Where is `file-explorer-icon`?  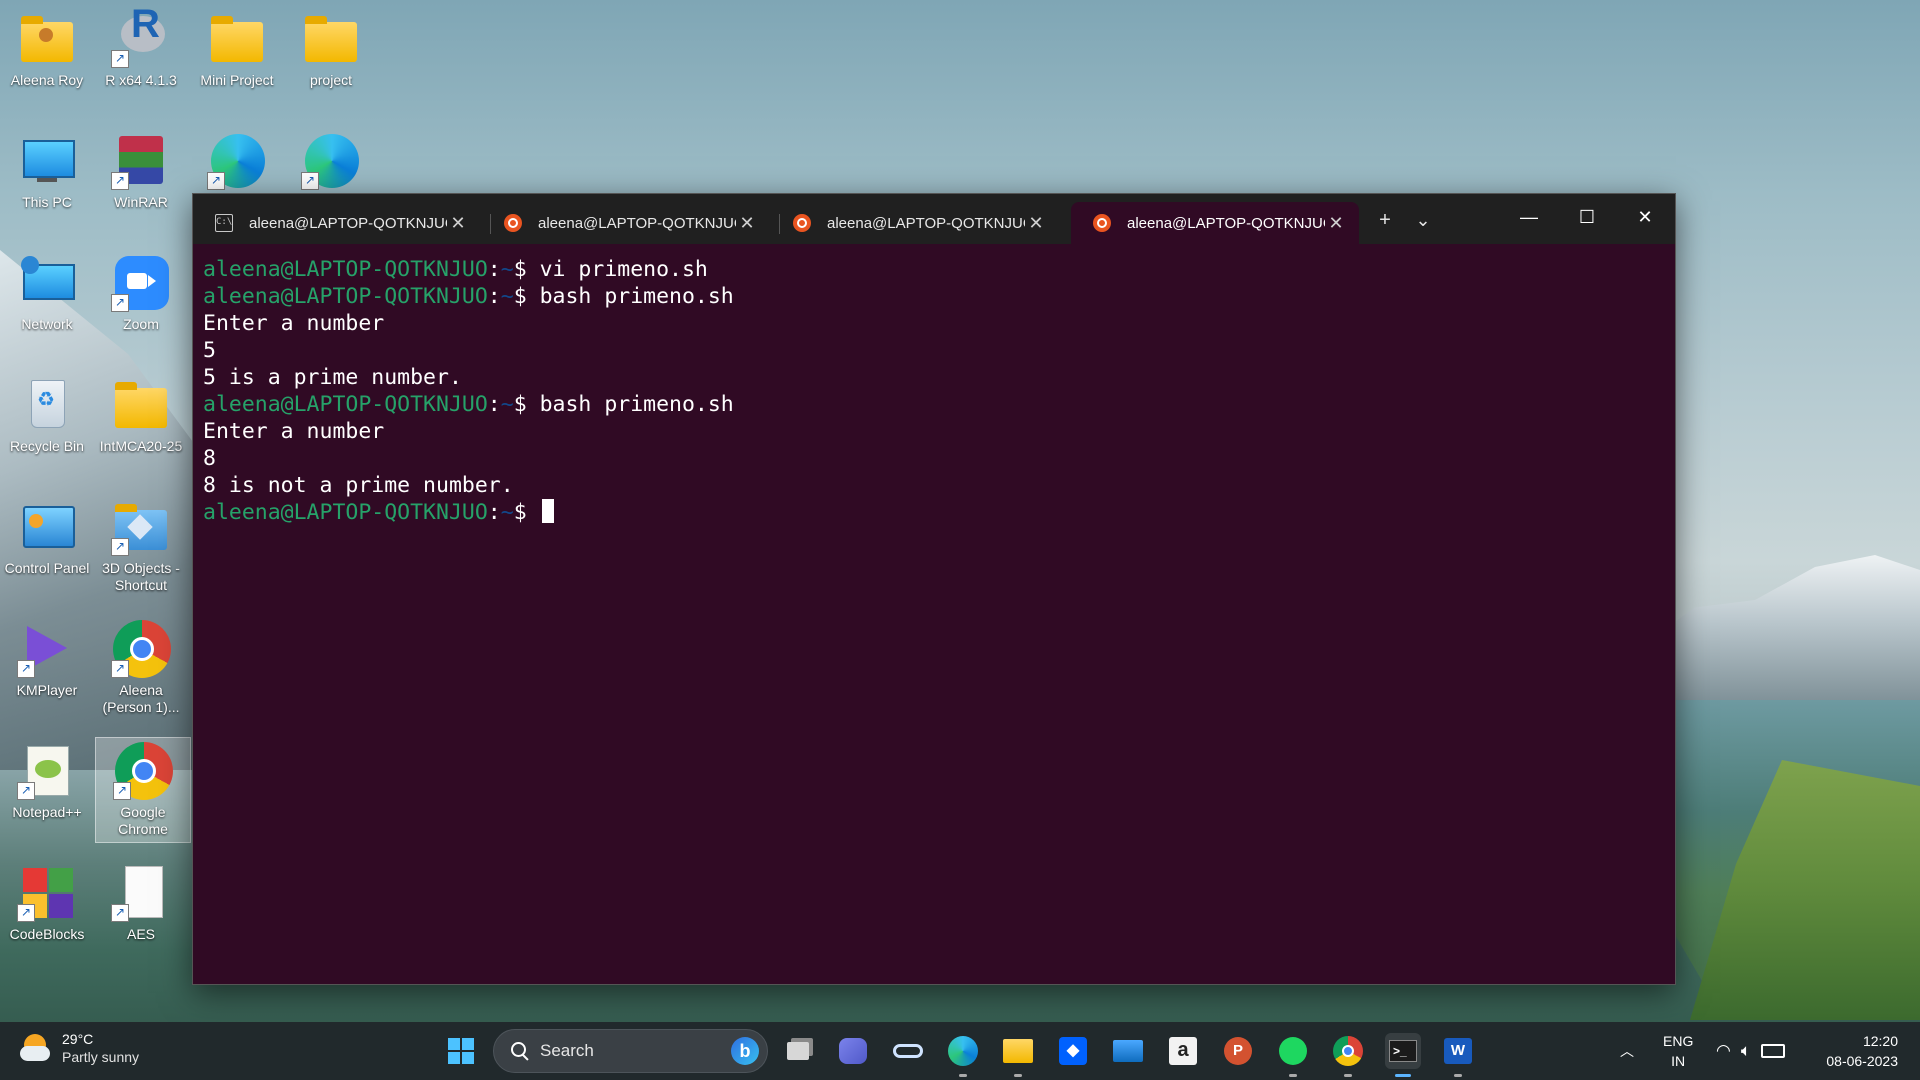
file-explorer-icon is located at coordinates (1018, 1055).